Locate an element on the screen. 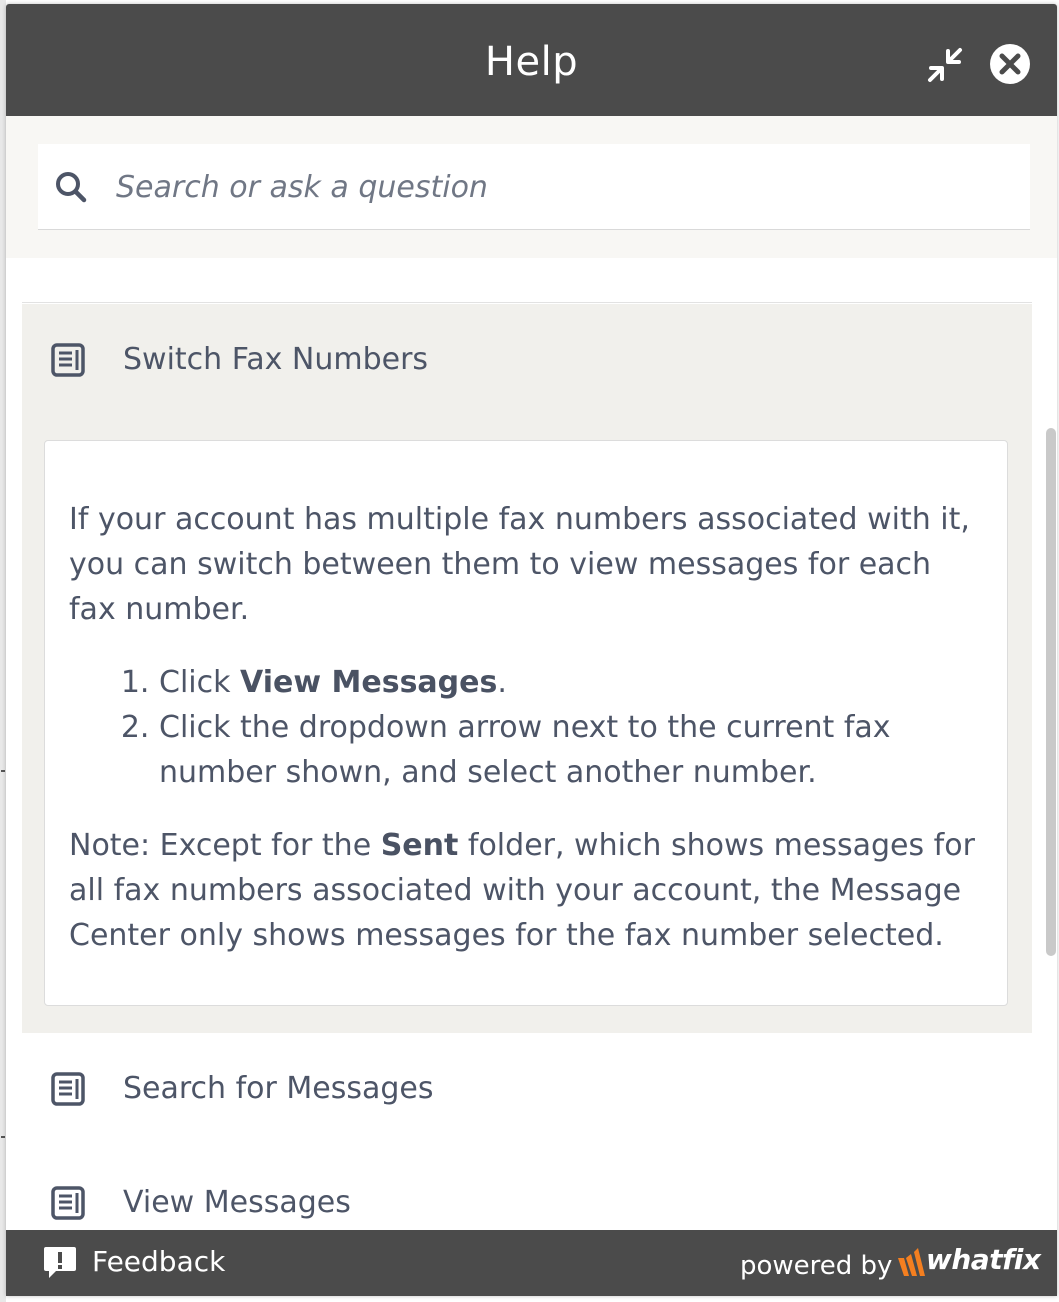 This screenshot has width=1059, height=1302. article-title: Switch Fax Numbers is located at coordinates (276, 359).